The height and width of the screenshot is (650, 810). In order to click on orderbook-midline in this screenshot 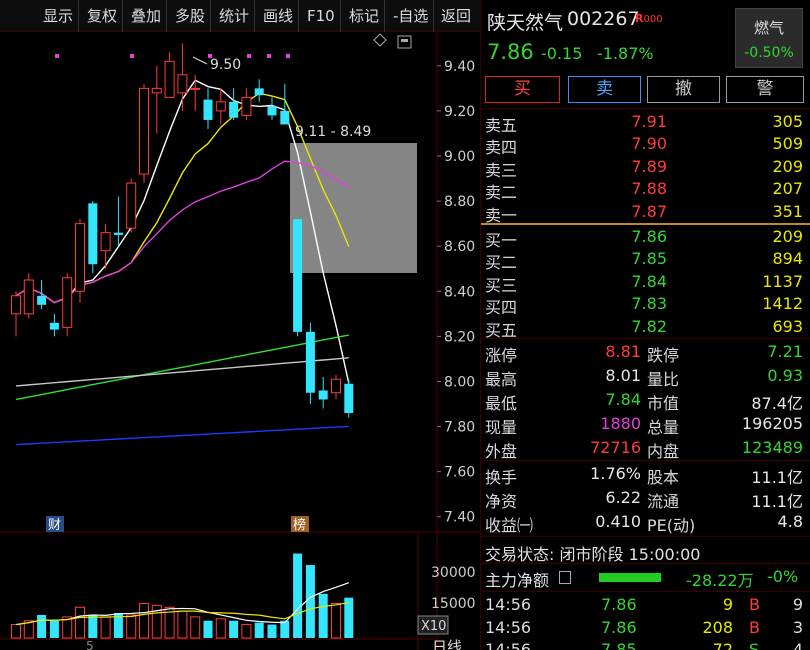, I will do `click(645, 224)`.